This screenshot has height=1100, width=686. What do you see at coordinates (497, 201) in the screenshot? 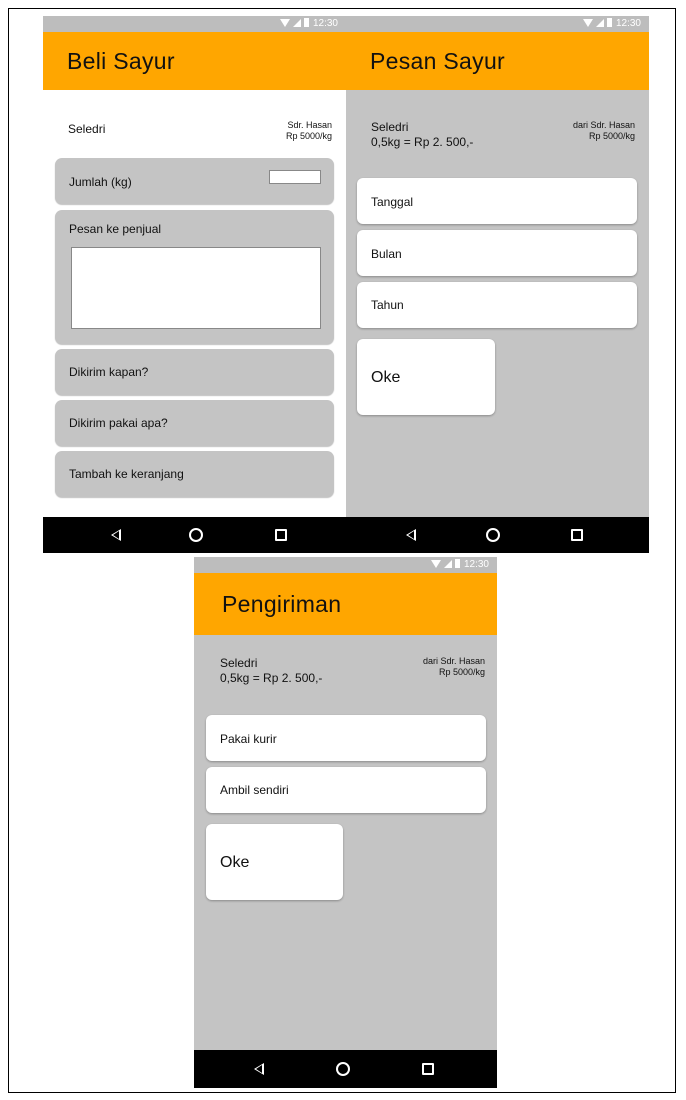
I see `date-field: Tanggal` at bounding box center [497, 201].